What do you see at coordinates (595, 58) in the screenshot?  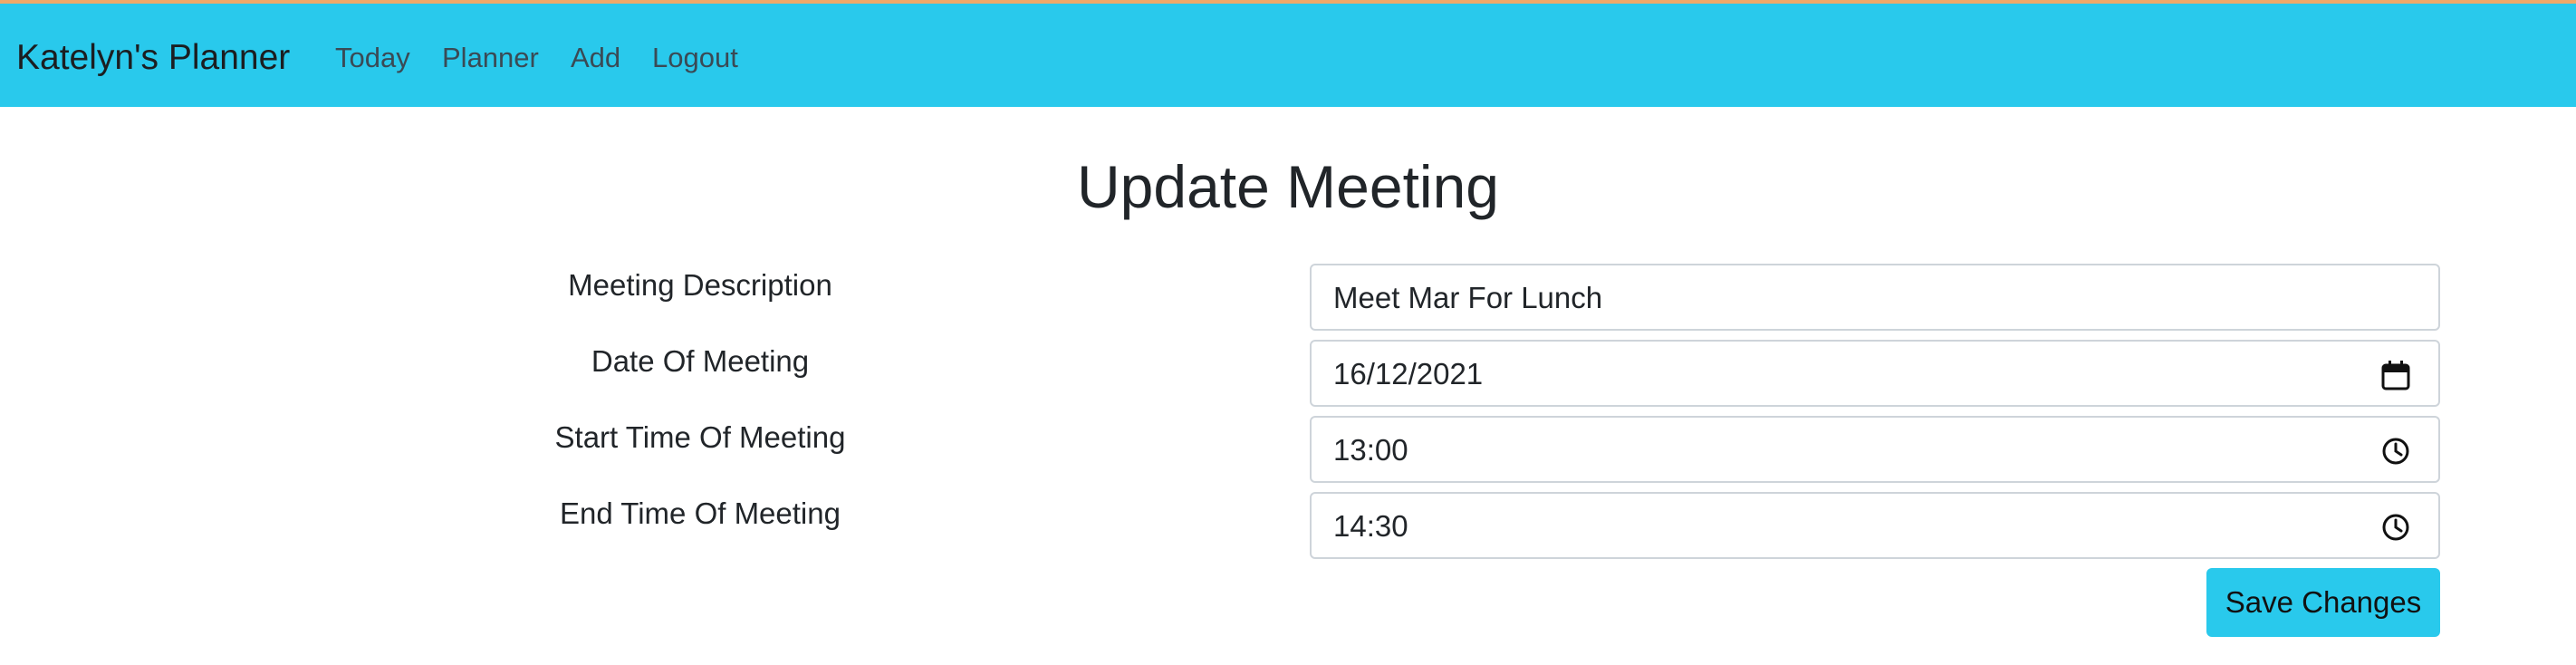 I see `nav-link-add: Add` at bounding box center [595, 58].